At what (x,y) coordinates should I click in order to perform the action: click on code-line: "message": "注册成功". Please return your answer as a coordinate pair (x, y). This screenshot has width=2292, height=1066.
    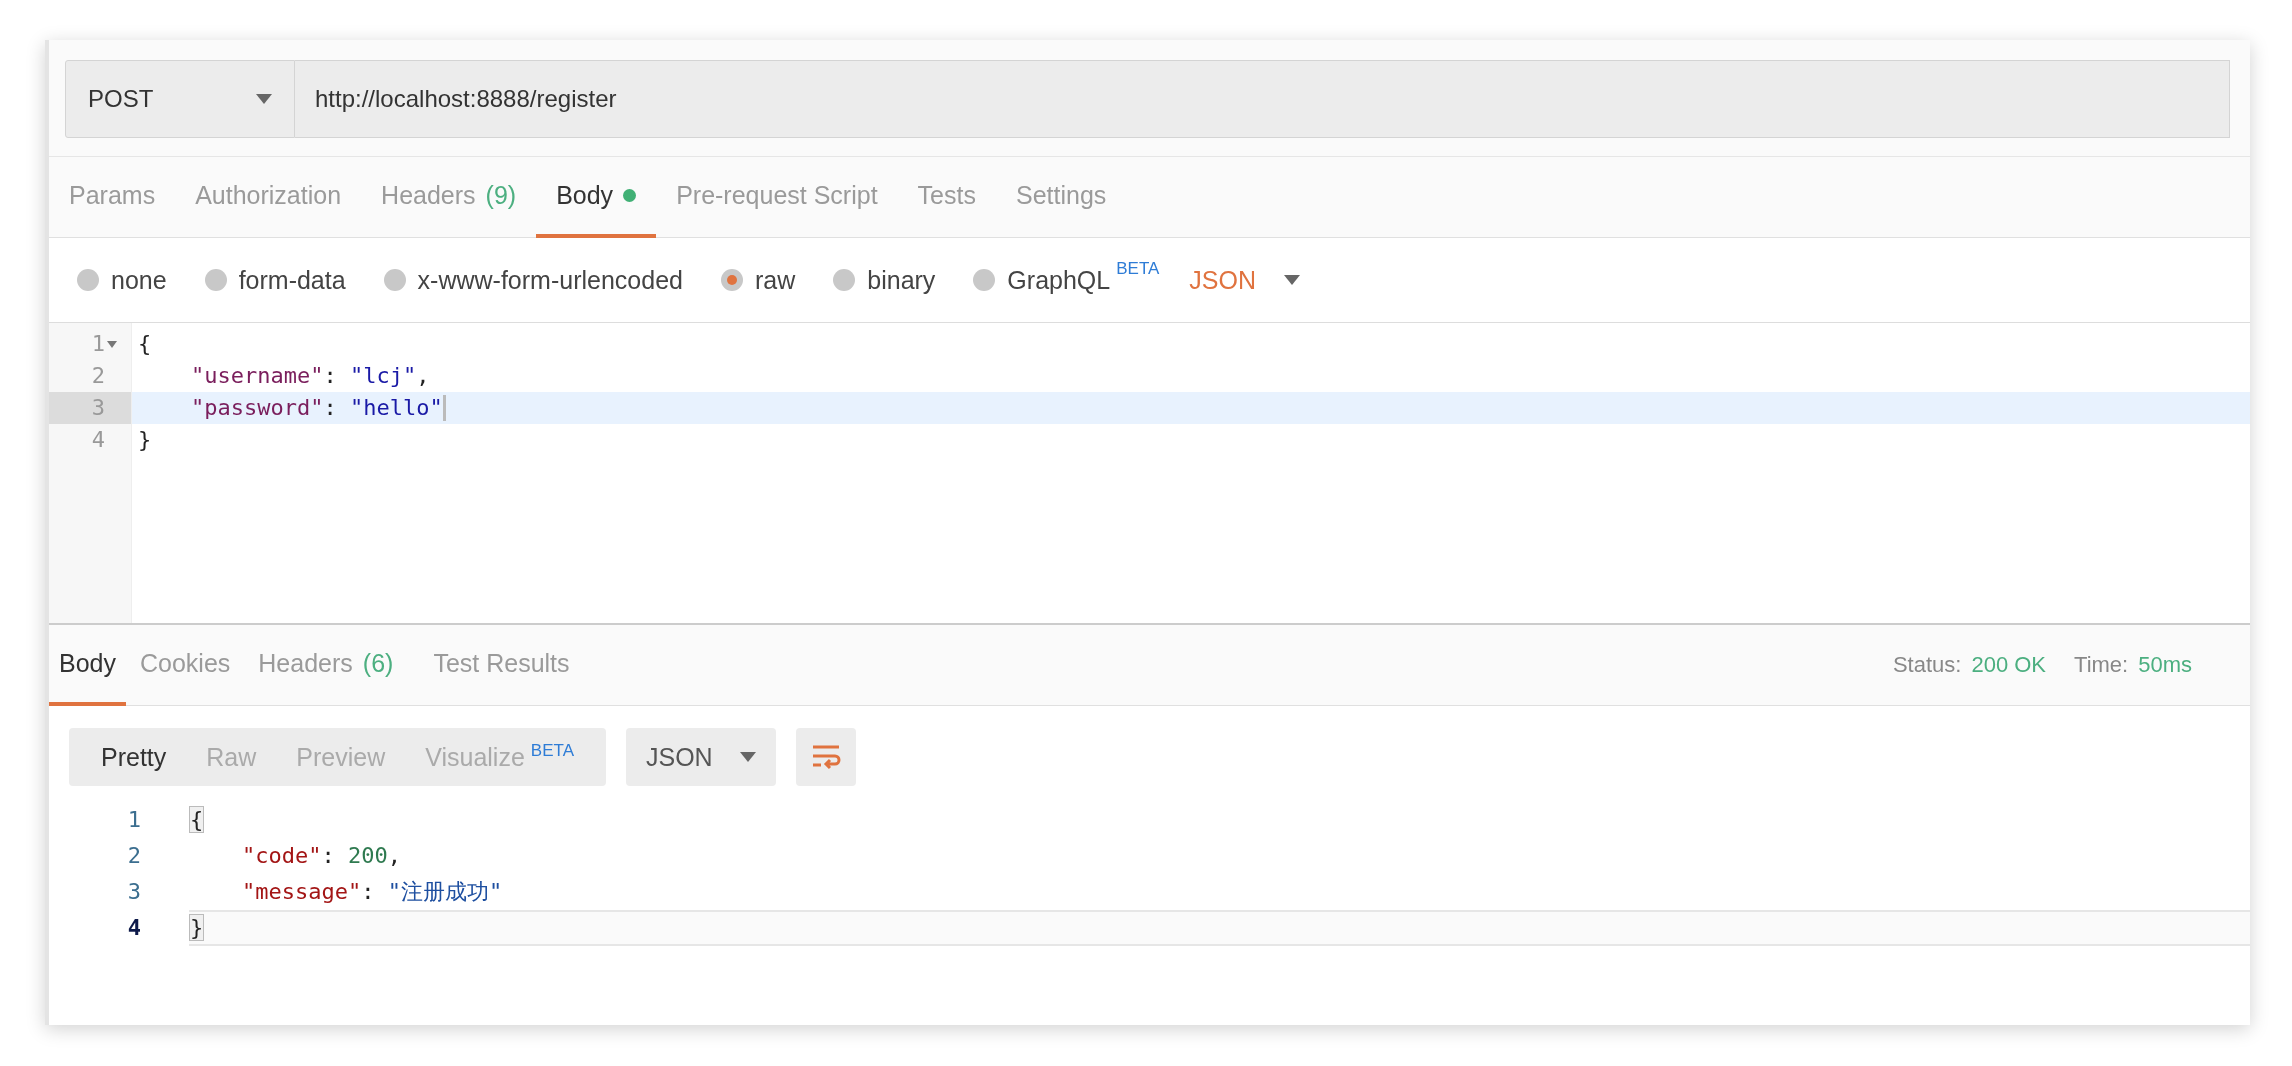
    Looking at the image, I should click on (372, 892).